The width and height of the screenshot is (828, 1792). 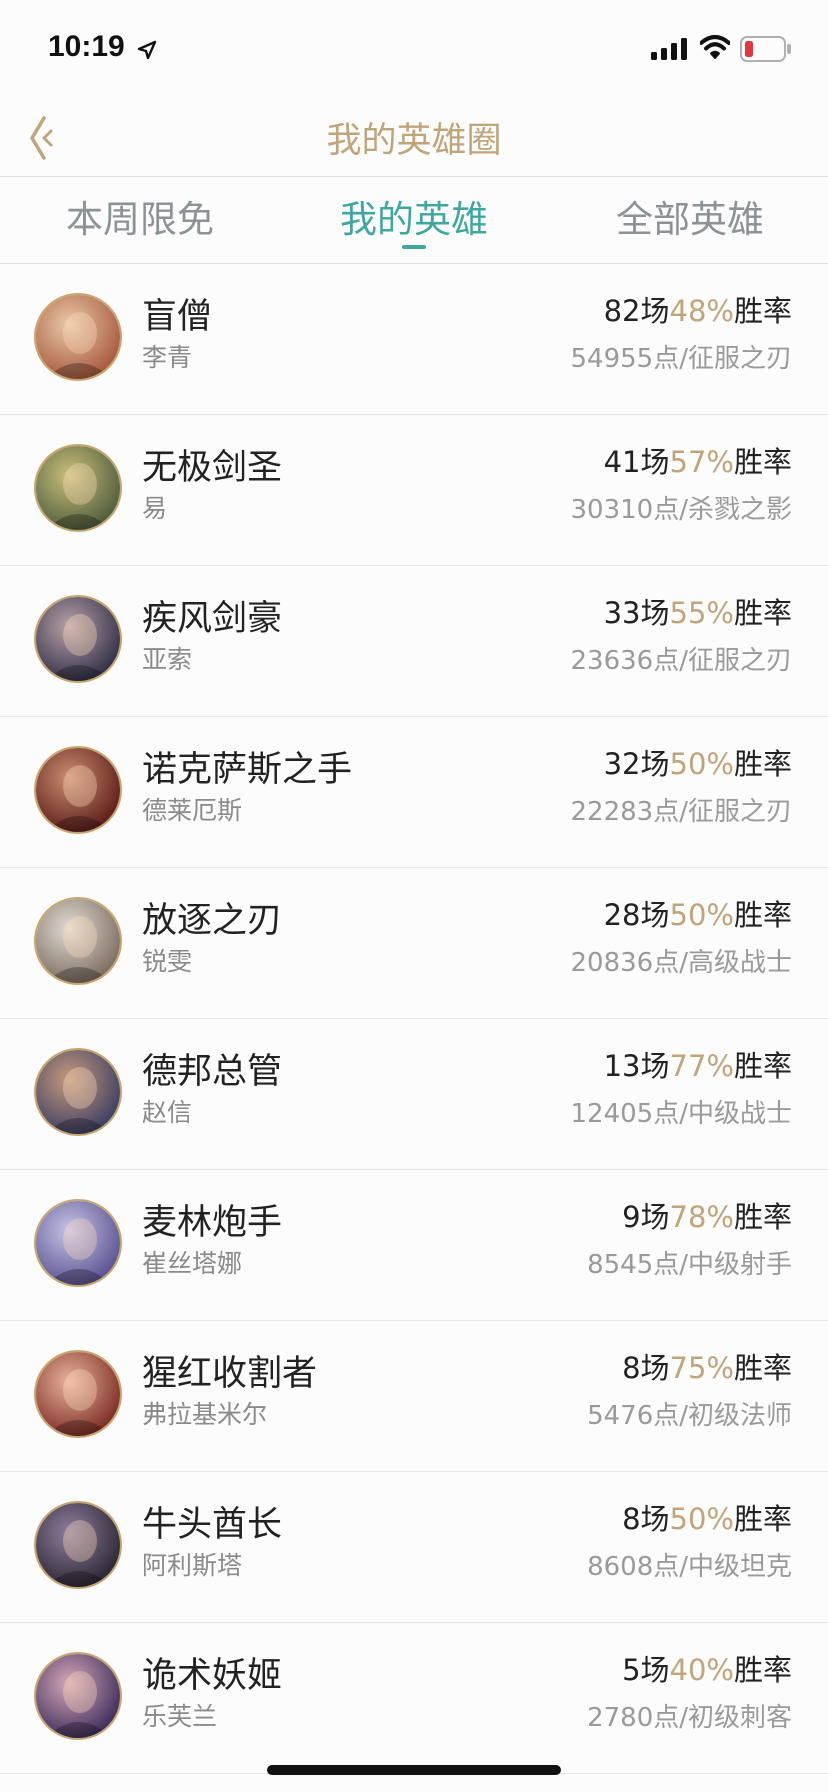 I want to click on hero-games: 82场, so click(x=636, y=311).